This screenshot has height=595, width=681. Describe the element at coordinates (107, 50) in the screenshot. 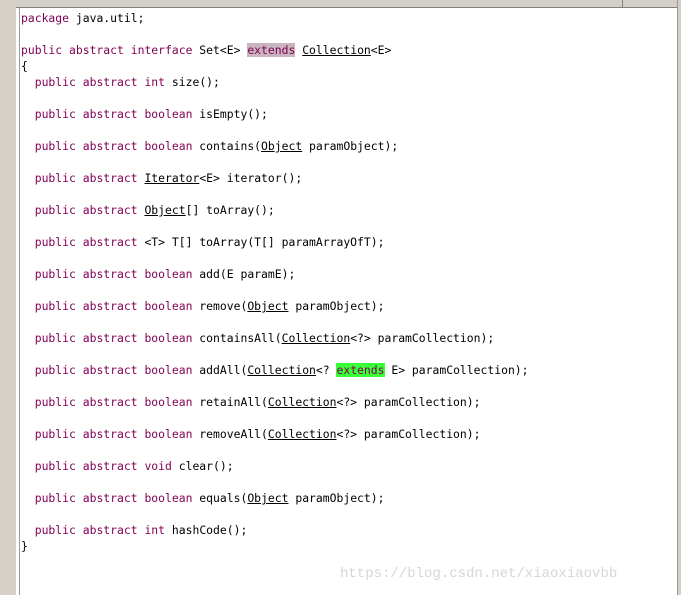

I see `code-keyword: public abstract interface` at that location.